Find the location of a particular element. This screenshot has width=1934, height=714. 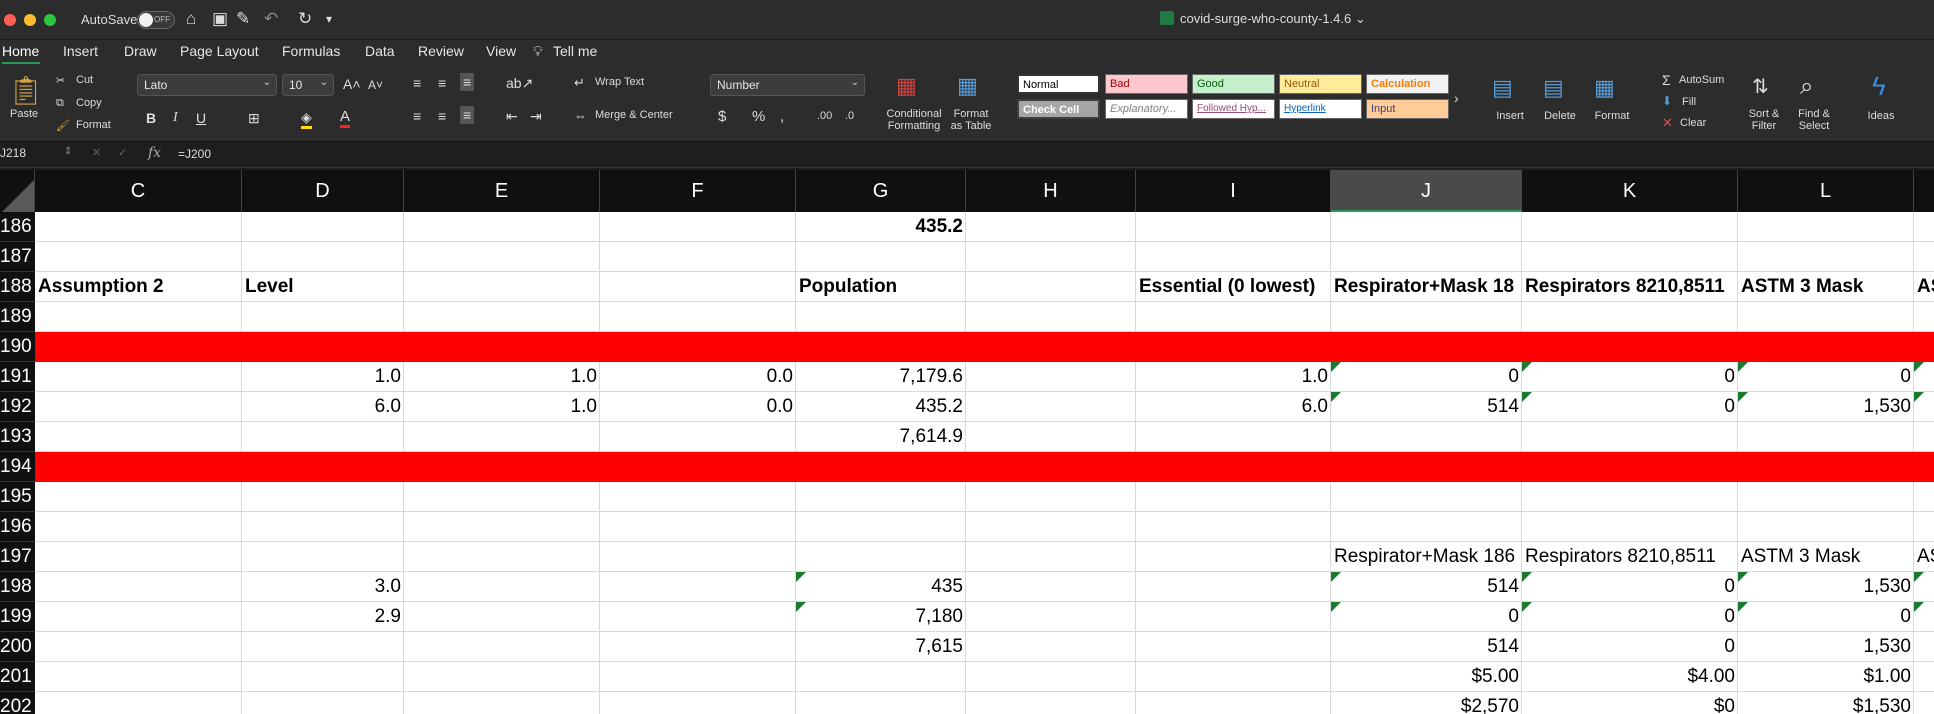

cell-j188: Respirator+Mask 18 is located at coordinates (1426, 287).